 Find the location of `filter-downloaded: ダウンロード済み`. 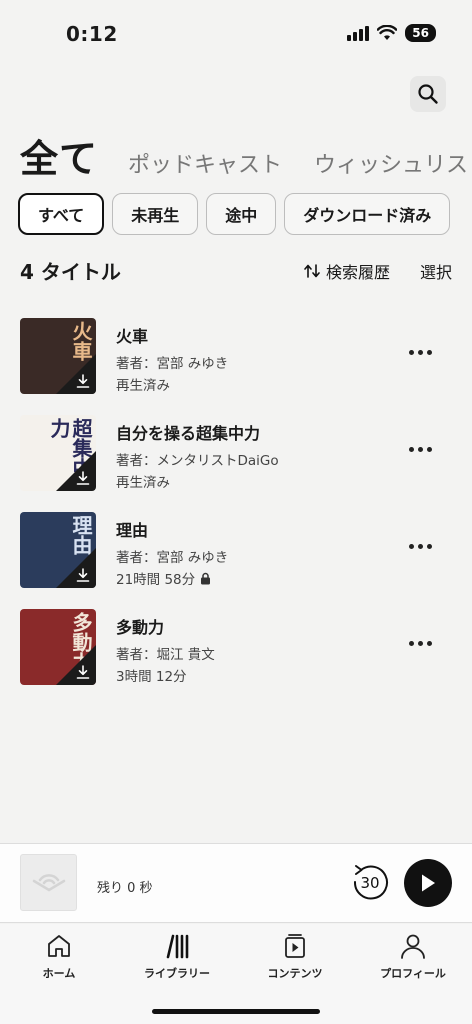

filter-downloaded: ダウンロード済み is located at coordinates (367, 214).